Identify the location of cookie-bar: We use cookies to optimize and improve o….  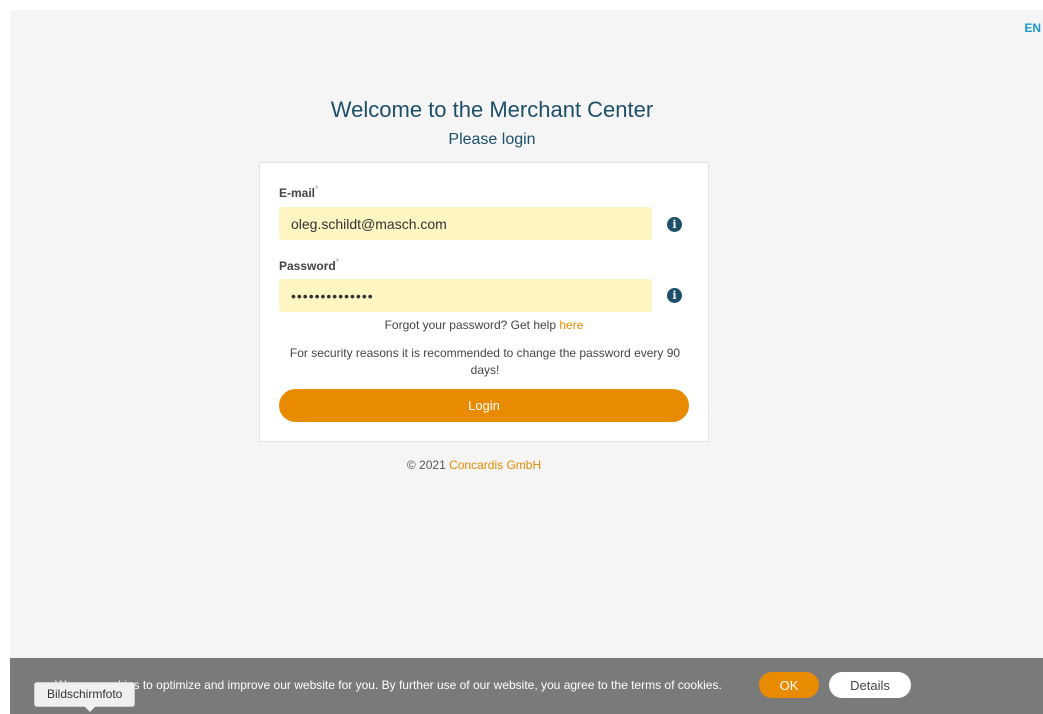
(526, 686).